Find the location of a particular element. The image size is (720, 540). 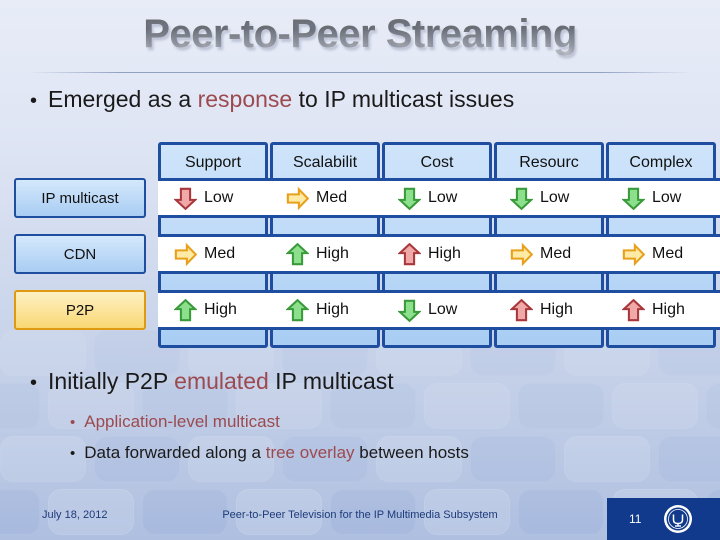

bullet-initially: • Initially P2P emulated IP multicast is located at coordinates (212, 381).